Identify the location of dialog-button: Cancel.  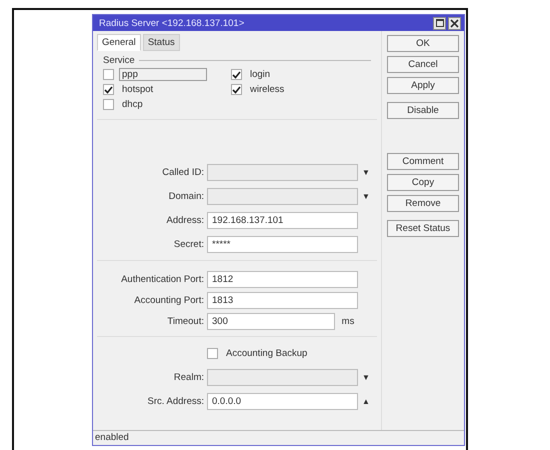
(423, 64).